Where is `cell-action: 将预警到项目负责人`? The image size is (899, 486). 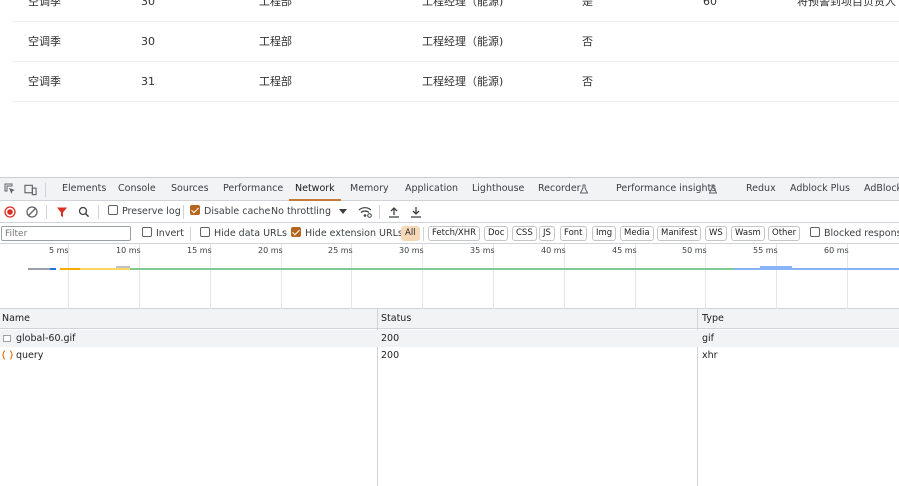 cell-action: 将预警到项目负责人 is located at coordinates (846, 4).